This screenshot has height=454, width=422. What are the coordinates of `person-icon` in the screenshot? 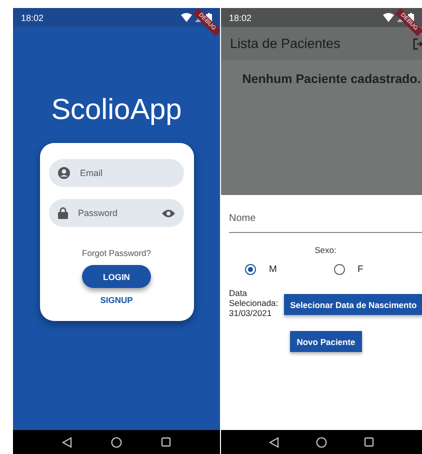 It's located at (64, 173).